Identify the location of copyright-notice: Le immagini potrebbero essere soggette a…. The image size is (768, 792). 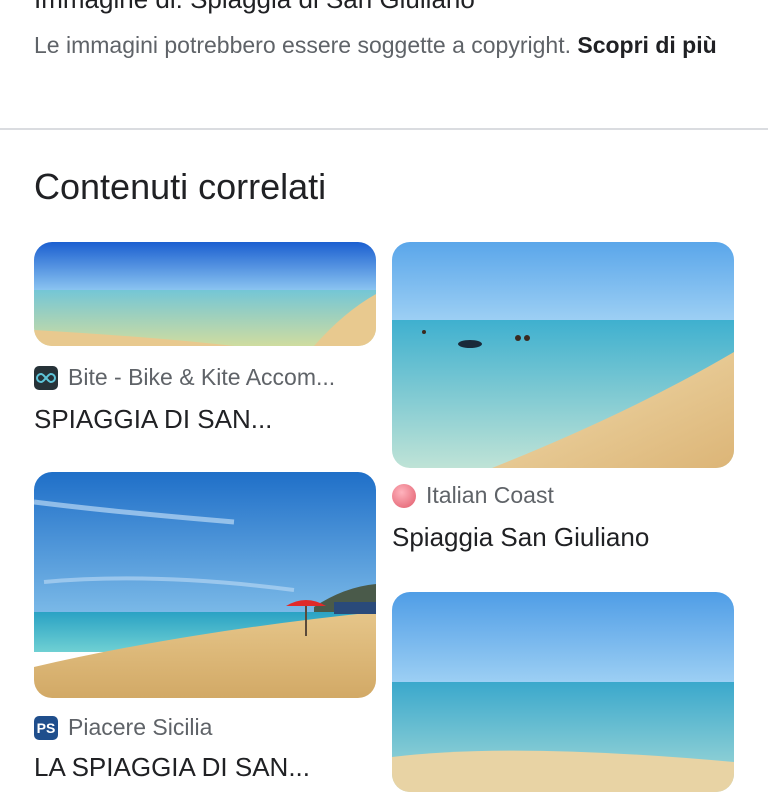
(384, 45).